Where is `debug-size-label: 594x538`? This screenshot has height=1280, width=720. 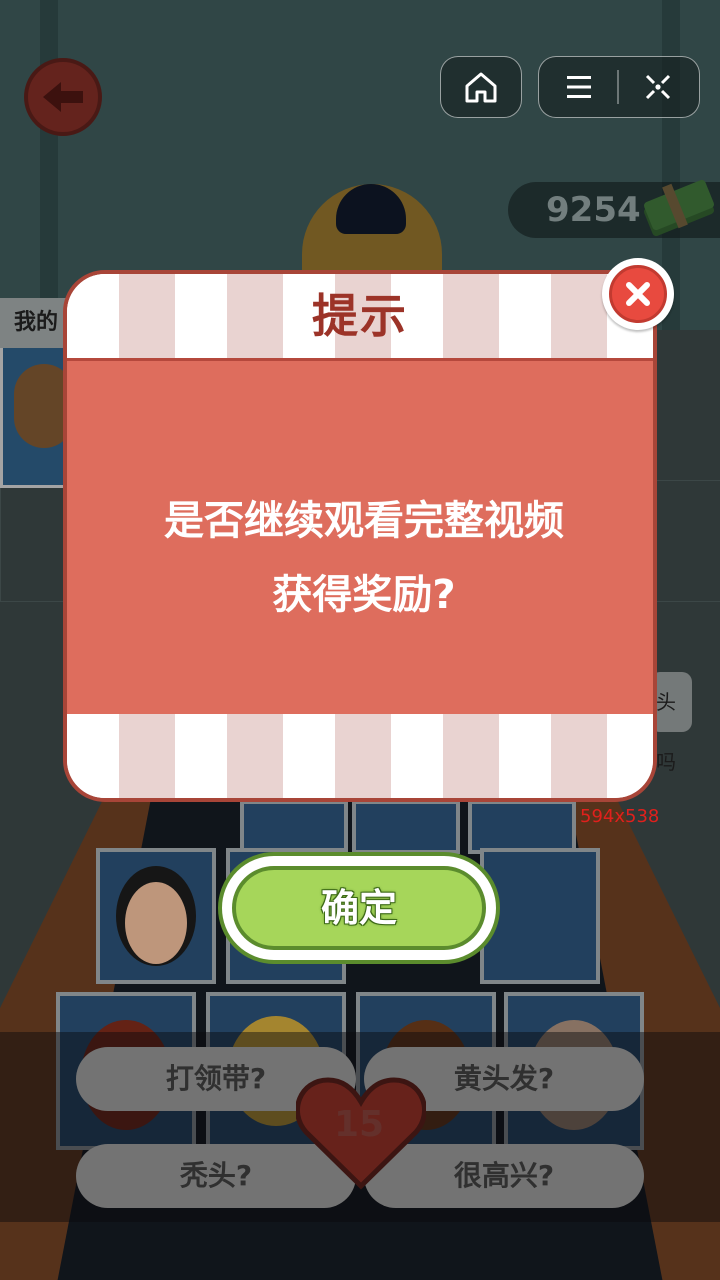 debug-size-label: 594x538 is located at coordinates (620, 816).